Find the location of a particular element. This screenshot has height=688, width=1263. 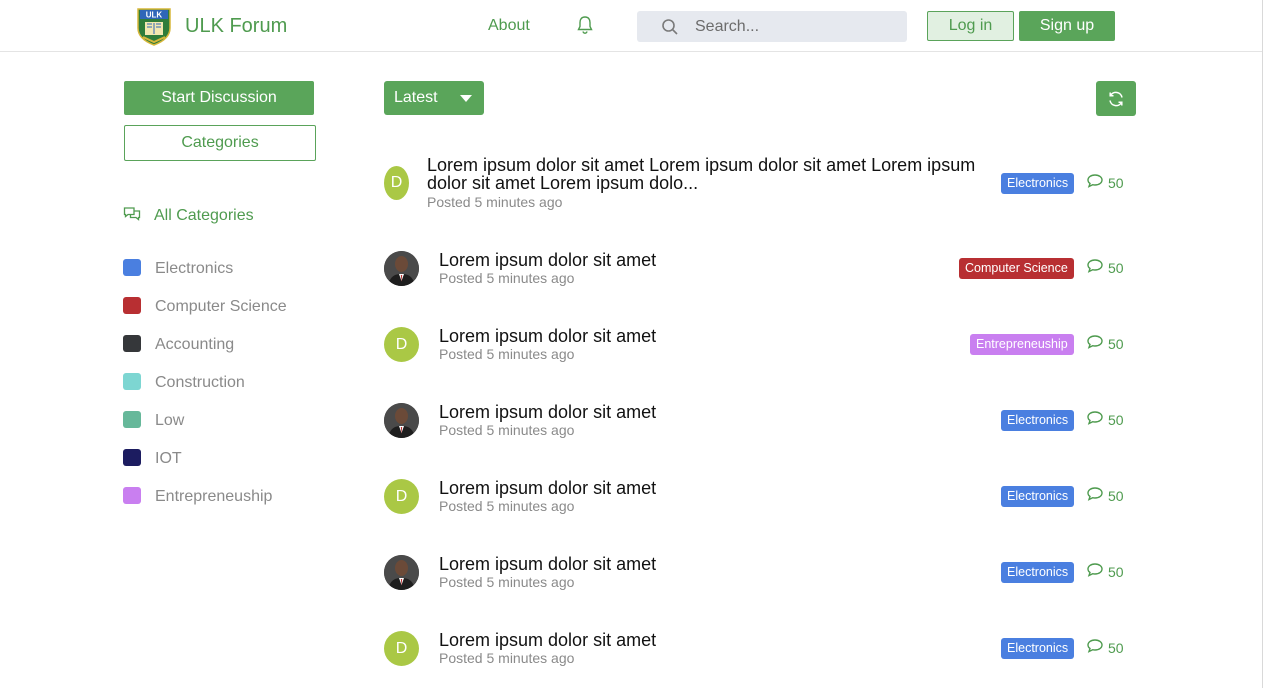

categories-button: Categories is located at coordinates (220, 143).